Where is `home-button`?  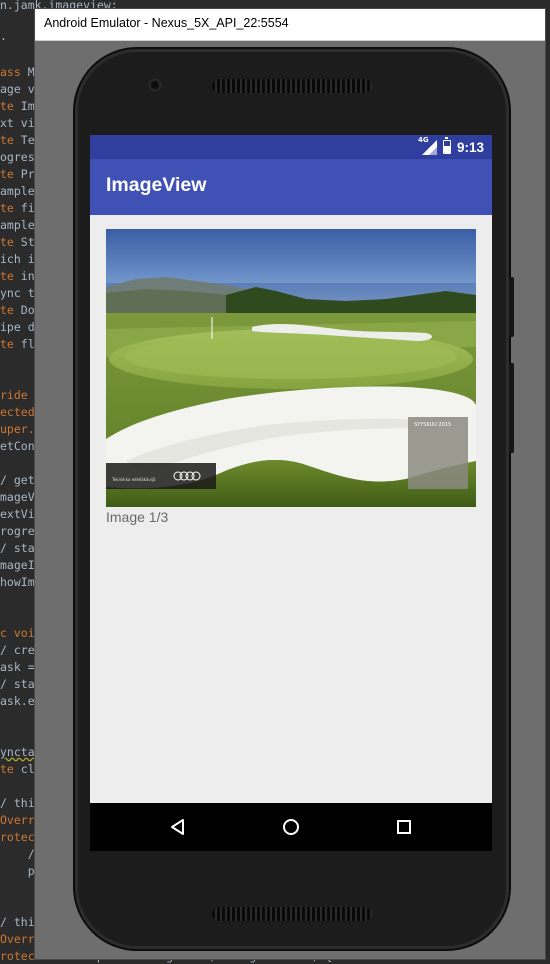
home-button is located at coordinates (291, 827).